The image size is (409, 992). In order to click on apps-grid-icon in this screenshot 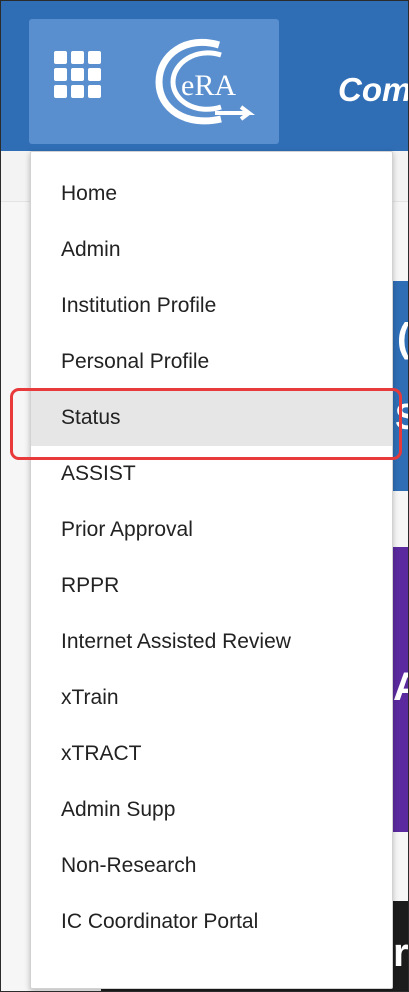, I will do `click(78, 75)`.